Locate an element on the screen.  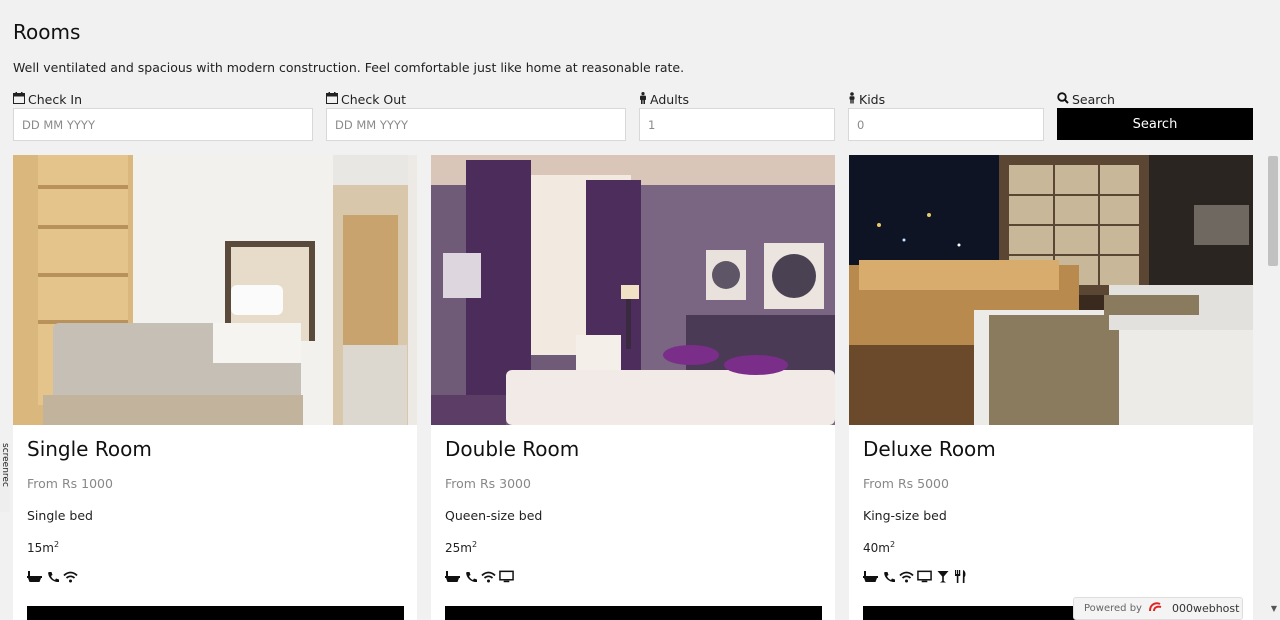
page-title: Rooms is located at coordinates (47, 32).